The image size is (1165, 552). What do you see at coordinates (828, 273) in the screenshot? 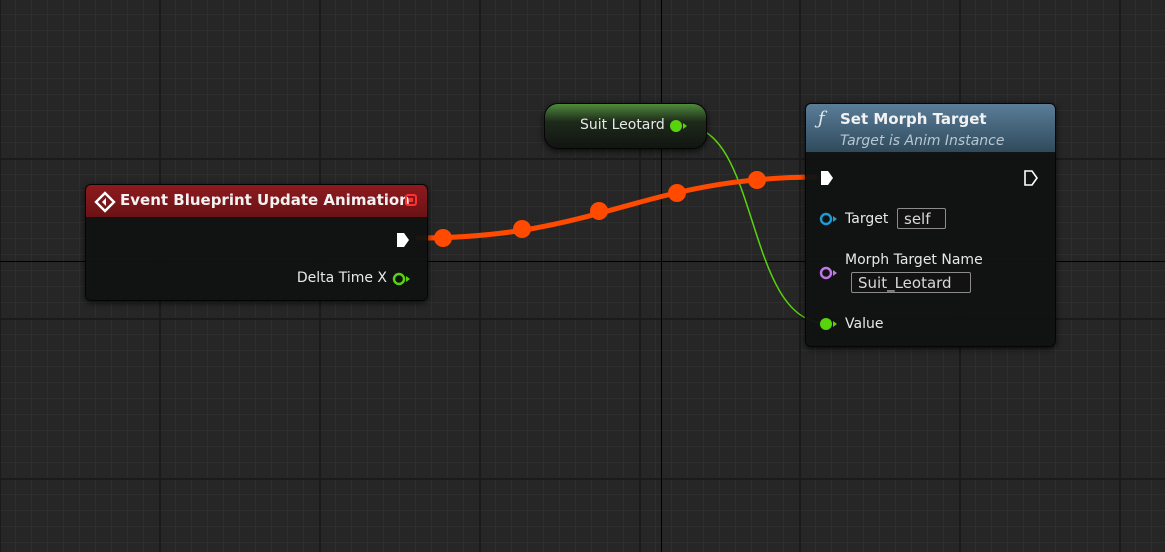
I see `morph-target-name-pin` at bounding box center [828, 273].